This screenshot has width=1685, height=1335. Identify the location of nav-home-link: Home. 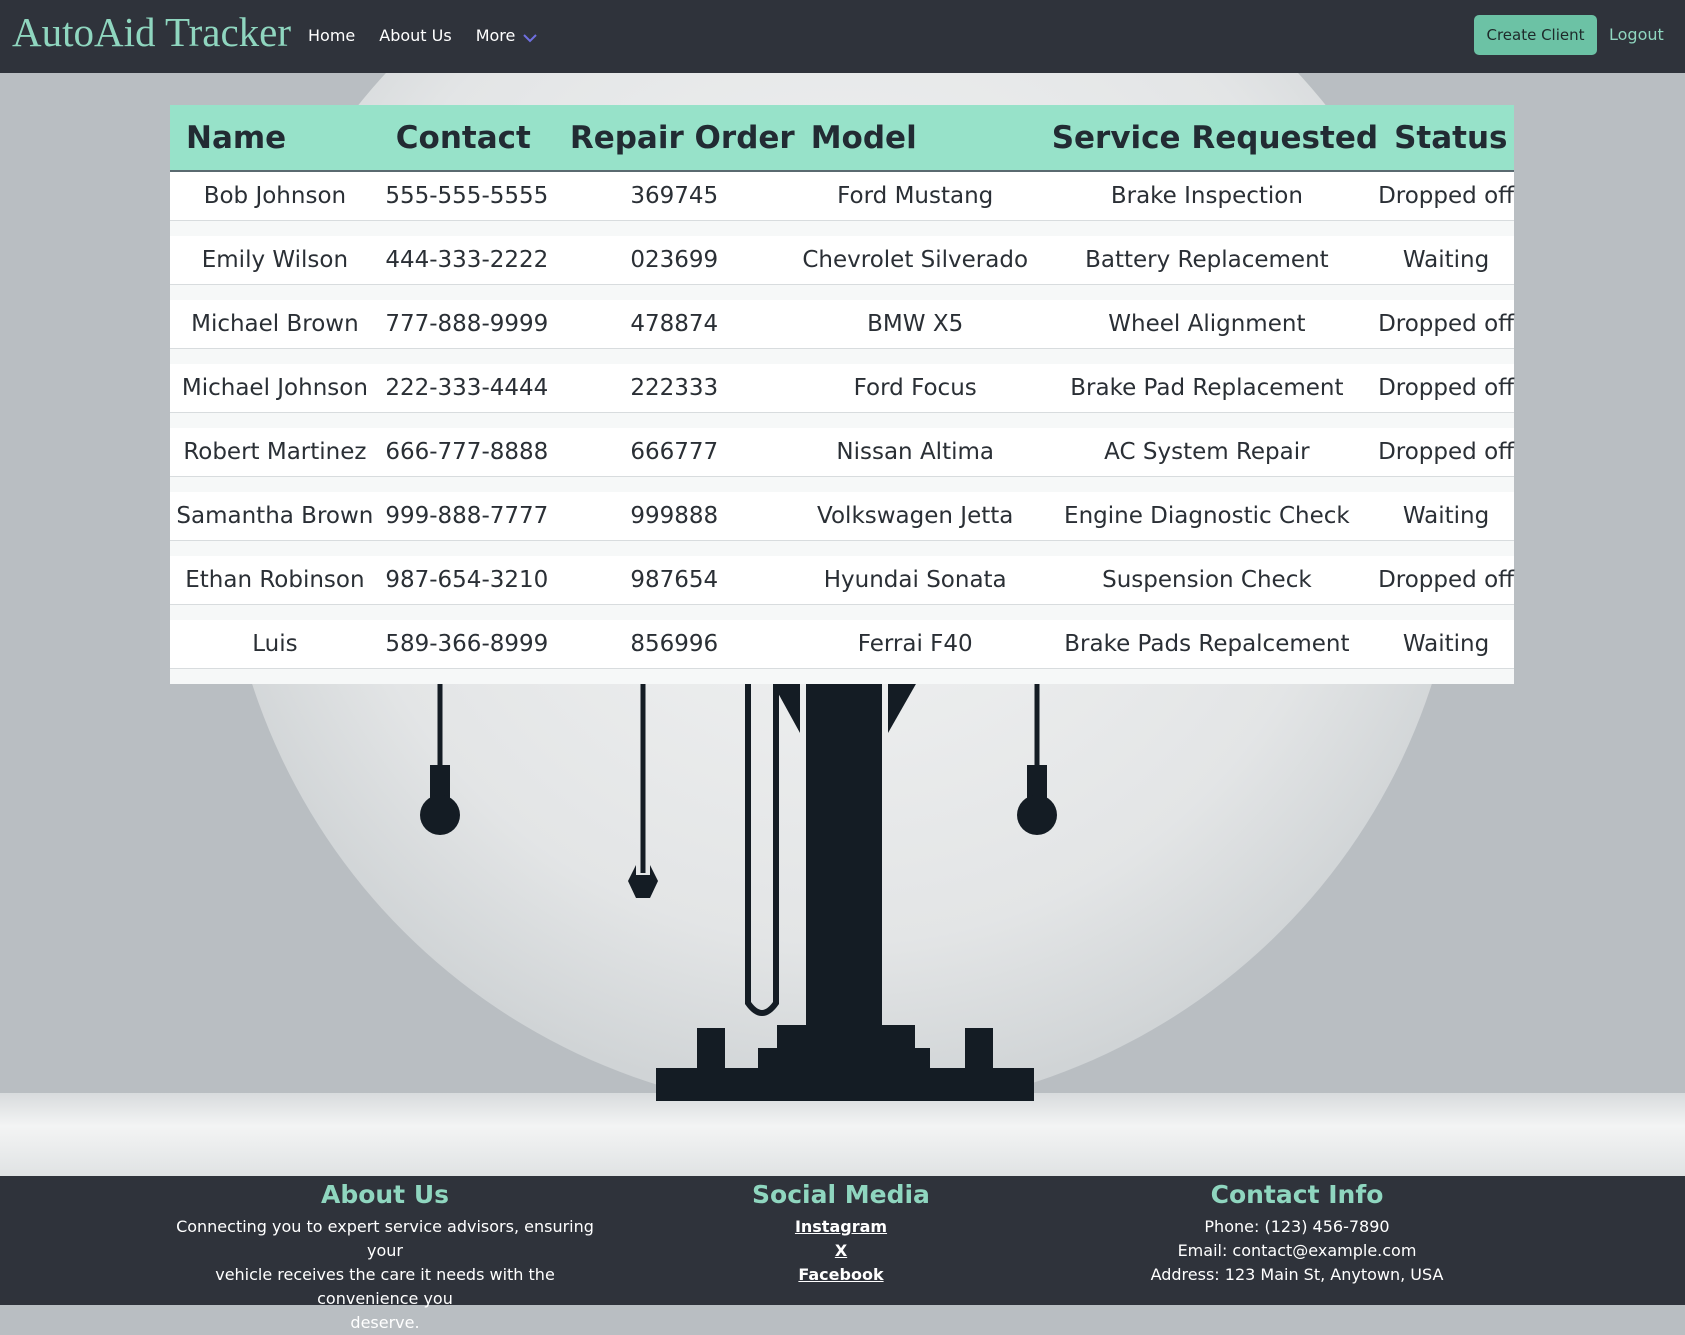
(331, 35).